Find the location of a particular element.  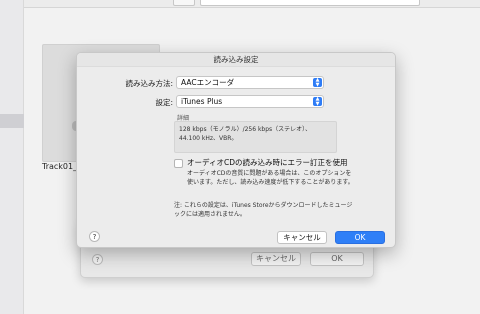

sidebar-selected-item is located at coordinates (12, 121).